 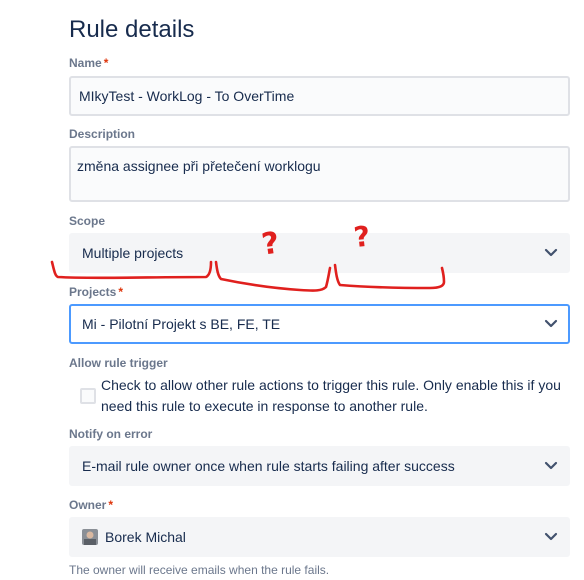 What do you see at coordinates (132, 29) in the screenshot?
I see `page-title: Rule details` at bounding box center [132, 29].